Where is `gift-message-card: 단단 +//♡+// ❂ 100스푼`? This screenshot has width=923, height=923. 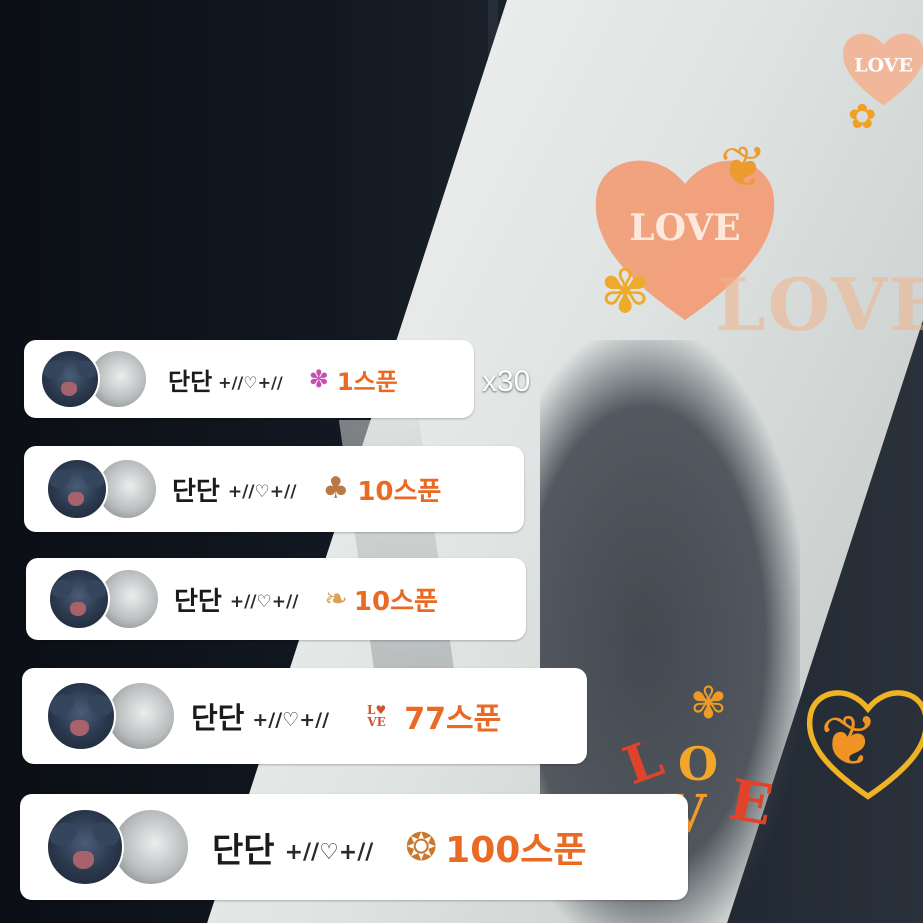
gift-message-card: 단단 +//♡+// ❂ 100스푼 is located at coordinates (354, 847).